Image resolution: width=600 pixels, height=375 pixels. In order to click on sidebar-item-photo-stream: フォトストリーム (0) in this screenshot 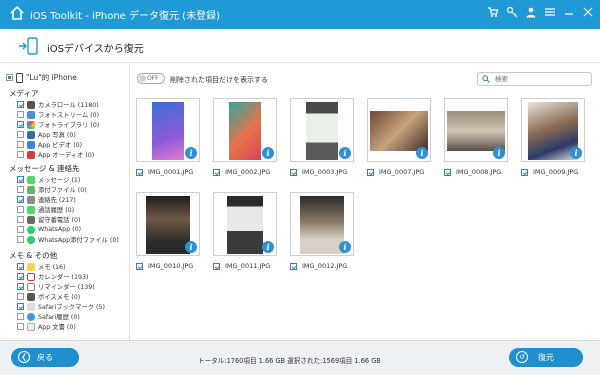, I will do `click(58, 114)`.